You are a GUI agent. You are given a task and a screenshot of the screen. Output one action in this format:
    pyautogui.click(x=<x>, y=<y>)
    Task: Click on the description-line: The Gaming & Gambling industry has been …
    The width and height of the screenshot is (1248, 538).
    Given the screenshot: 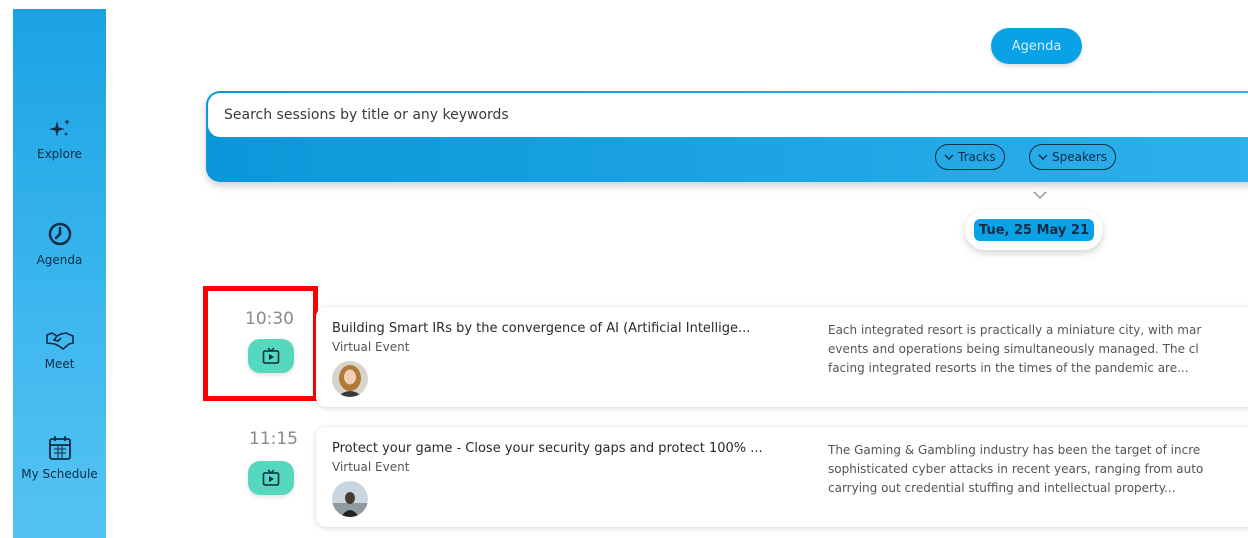 What is the action you would take?
    pyautogui.click(x=1014, y=450)
    